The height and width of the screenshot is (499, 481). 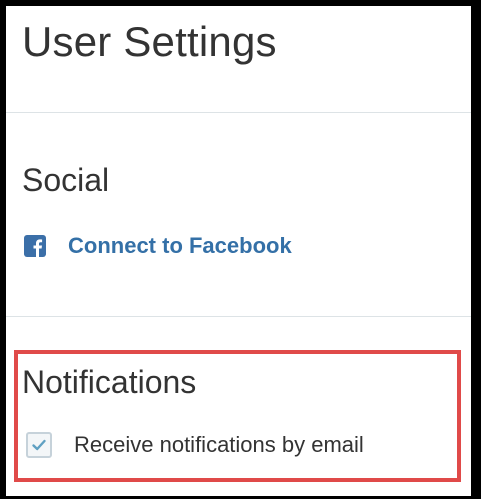 What do you see at coordinates (66, 180) in the screenshot?
I see `social-section-title: Social` at bounding box center [66, 180].